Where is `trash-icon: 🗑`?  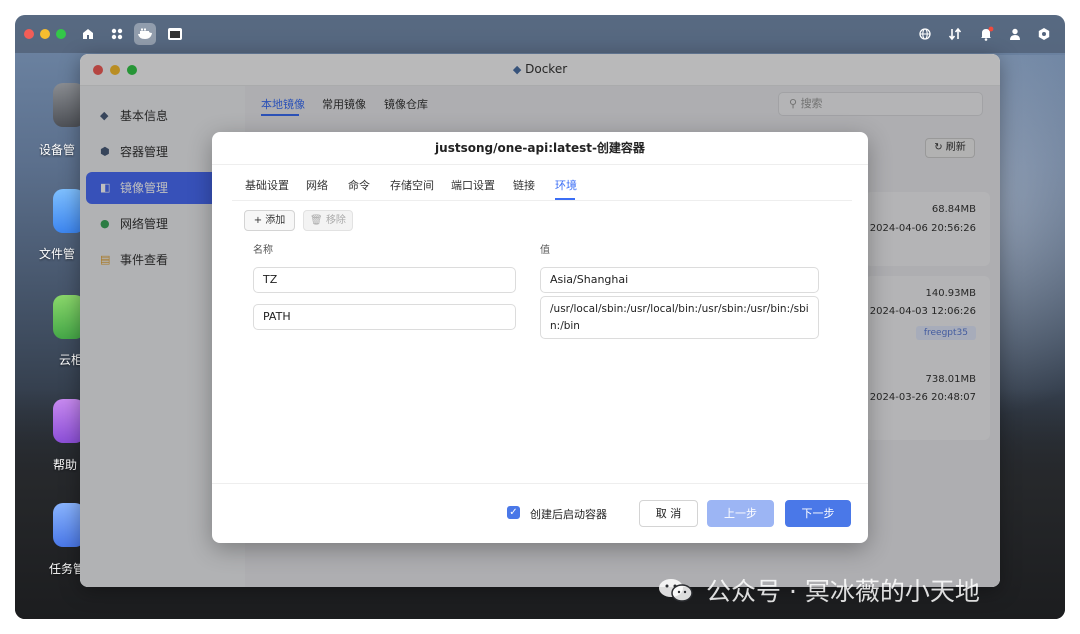
trash-icon: 🗑 is located at coordinates (316, 220).